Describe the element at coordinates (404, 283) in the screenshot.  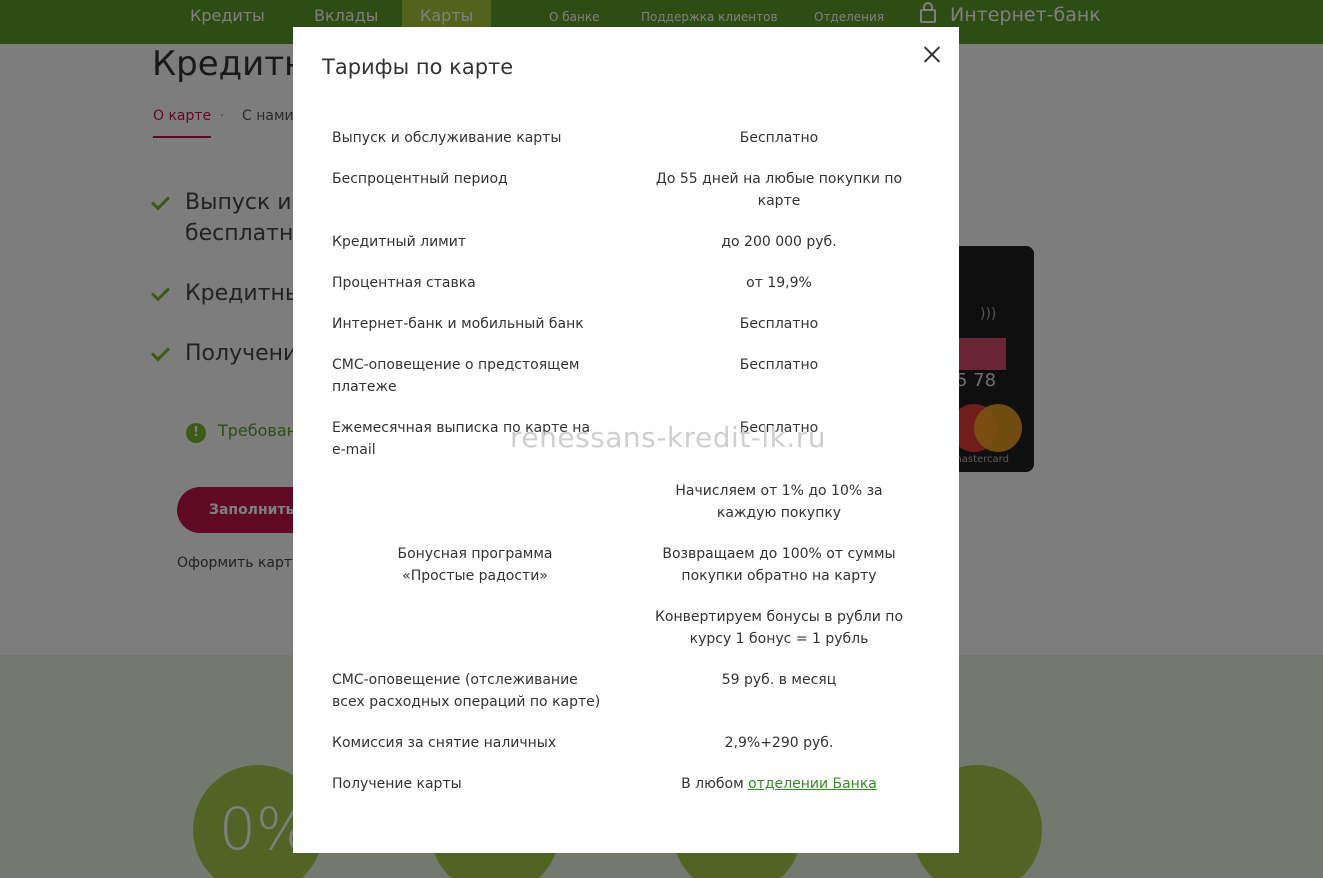
I see `tariff-label: Процентная ставка` at that location.